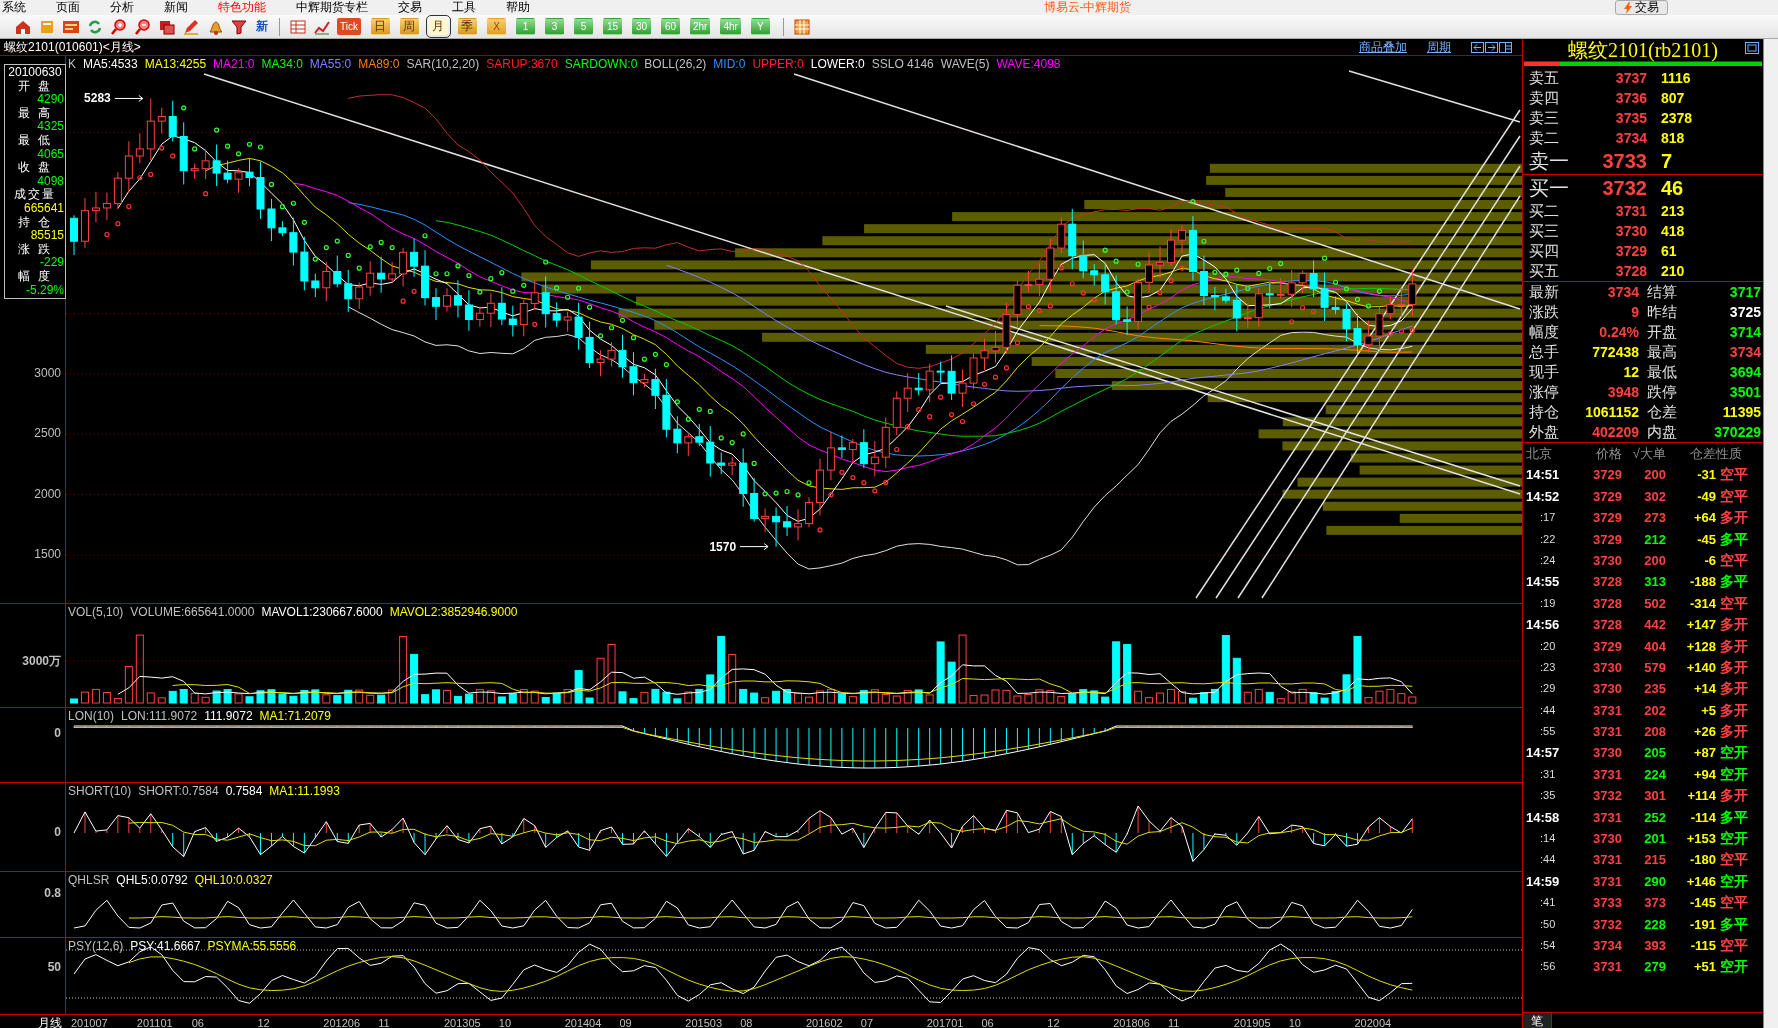  Describe the element at coordinates (945, 1022) in the screenshot. I see `date-label: 201701` at that location.